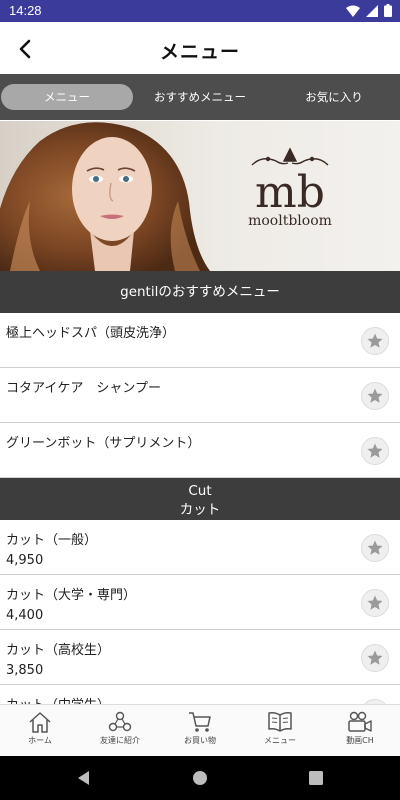 The image size is (400, 800). What do you see at coordinates (200, 547) in the screenshot?
I see `list-item: カット（一般） 4,950` at bounding box center [200, 547].